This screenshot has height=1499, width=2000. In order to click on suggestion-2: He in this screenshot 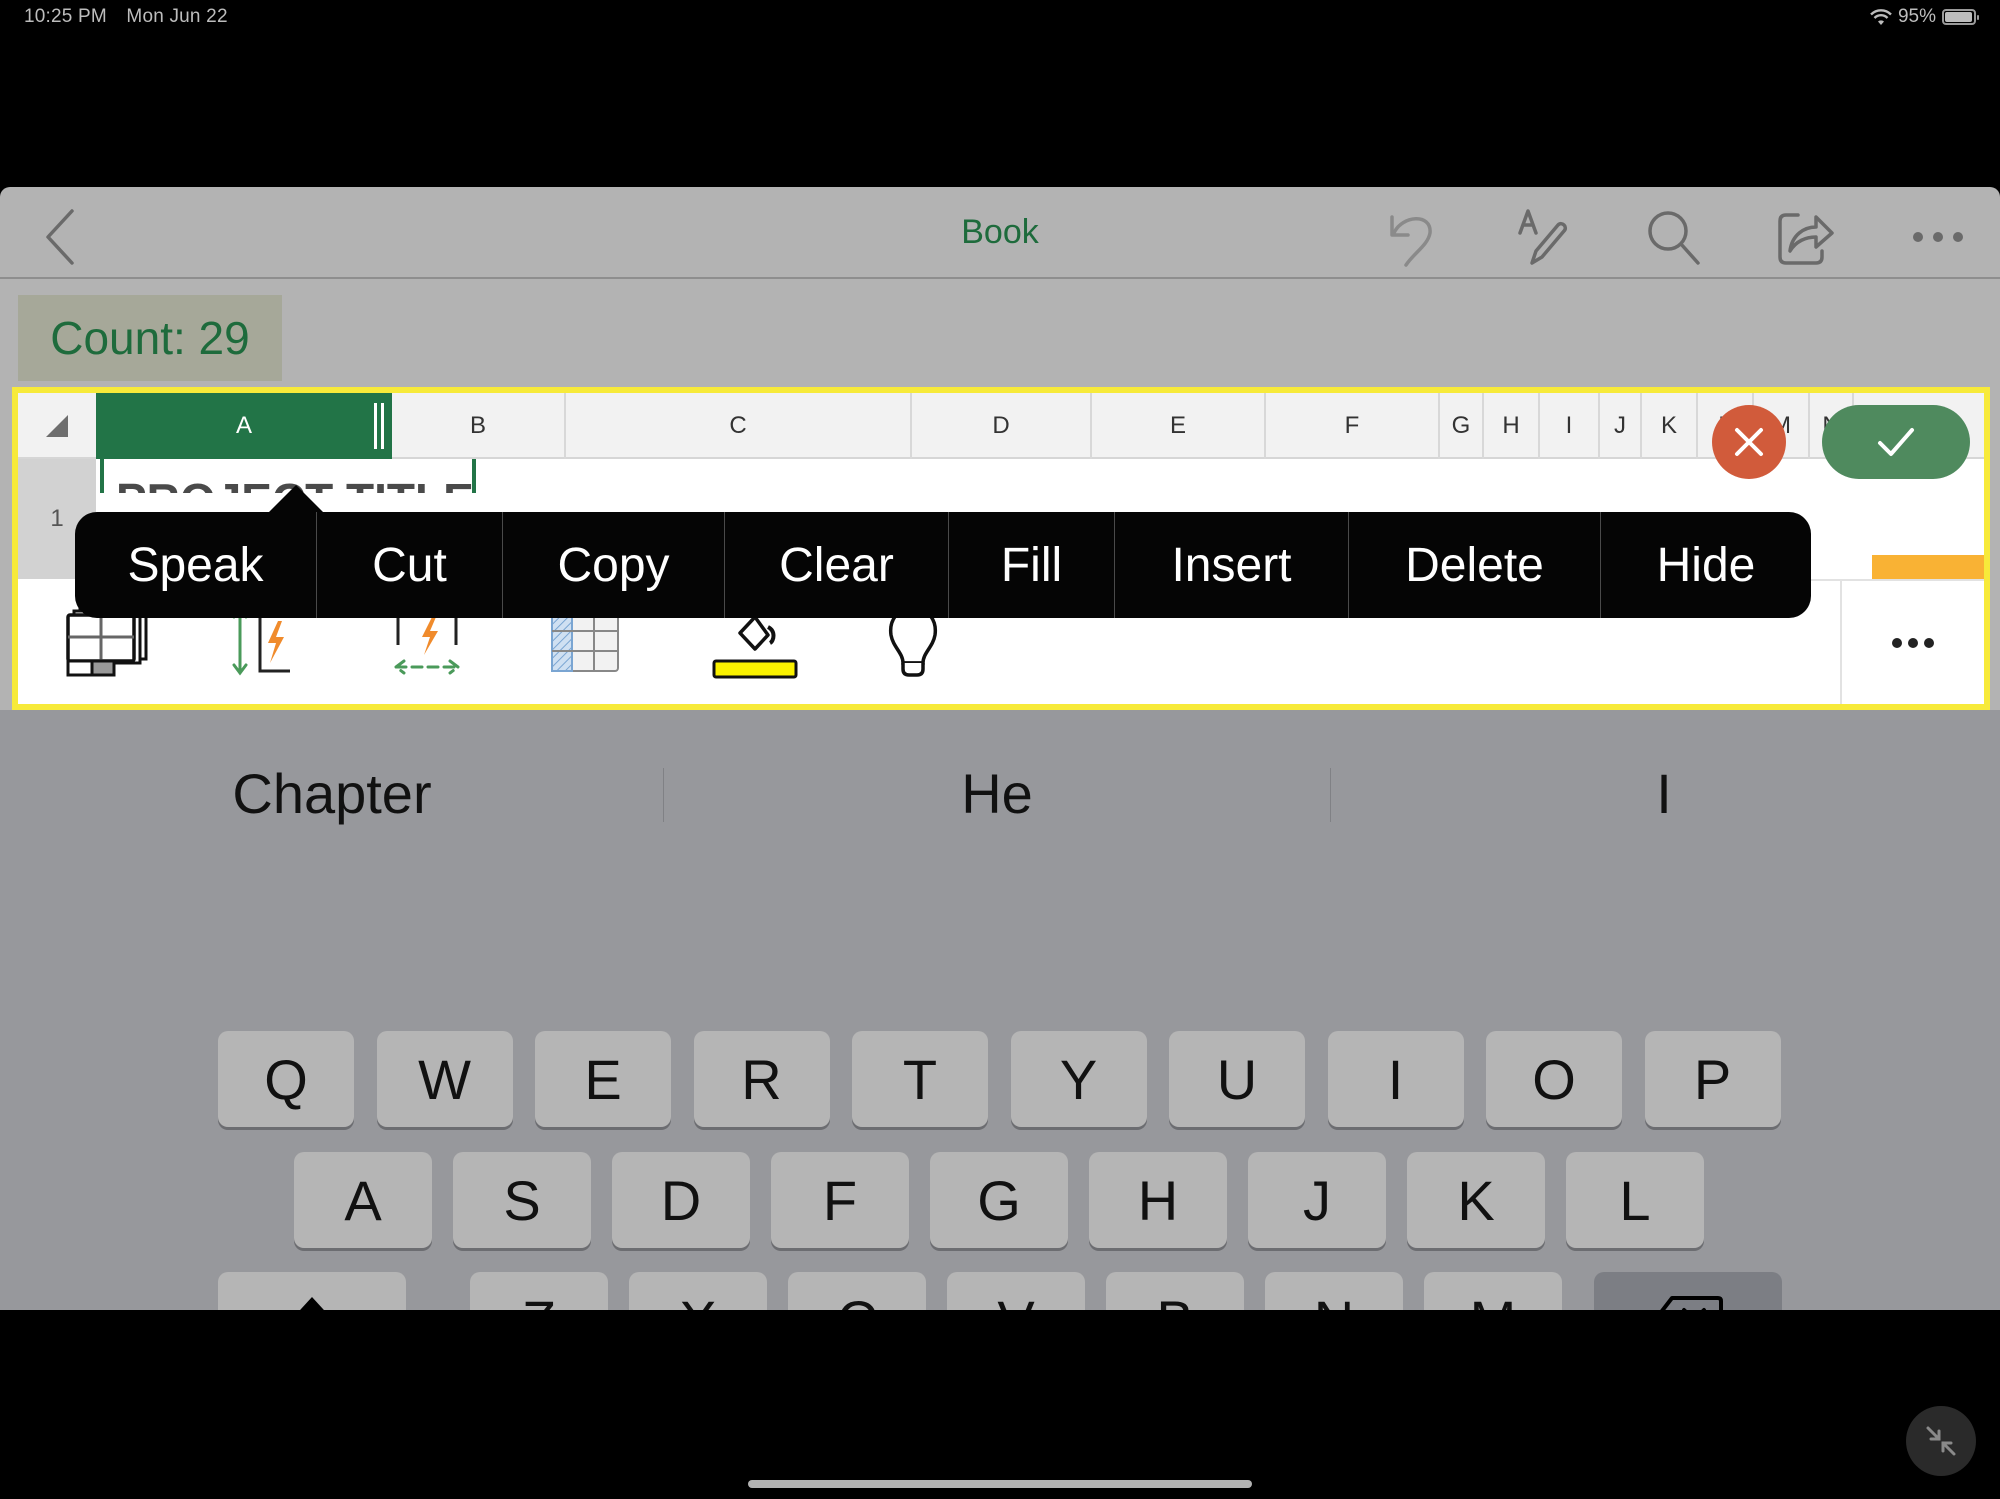, I will do `click(997, 793)`.